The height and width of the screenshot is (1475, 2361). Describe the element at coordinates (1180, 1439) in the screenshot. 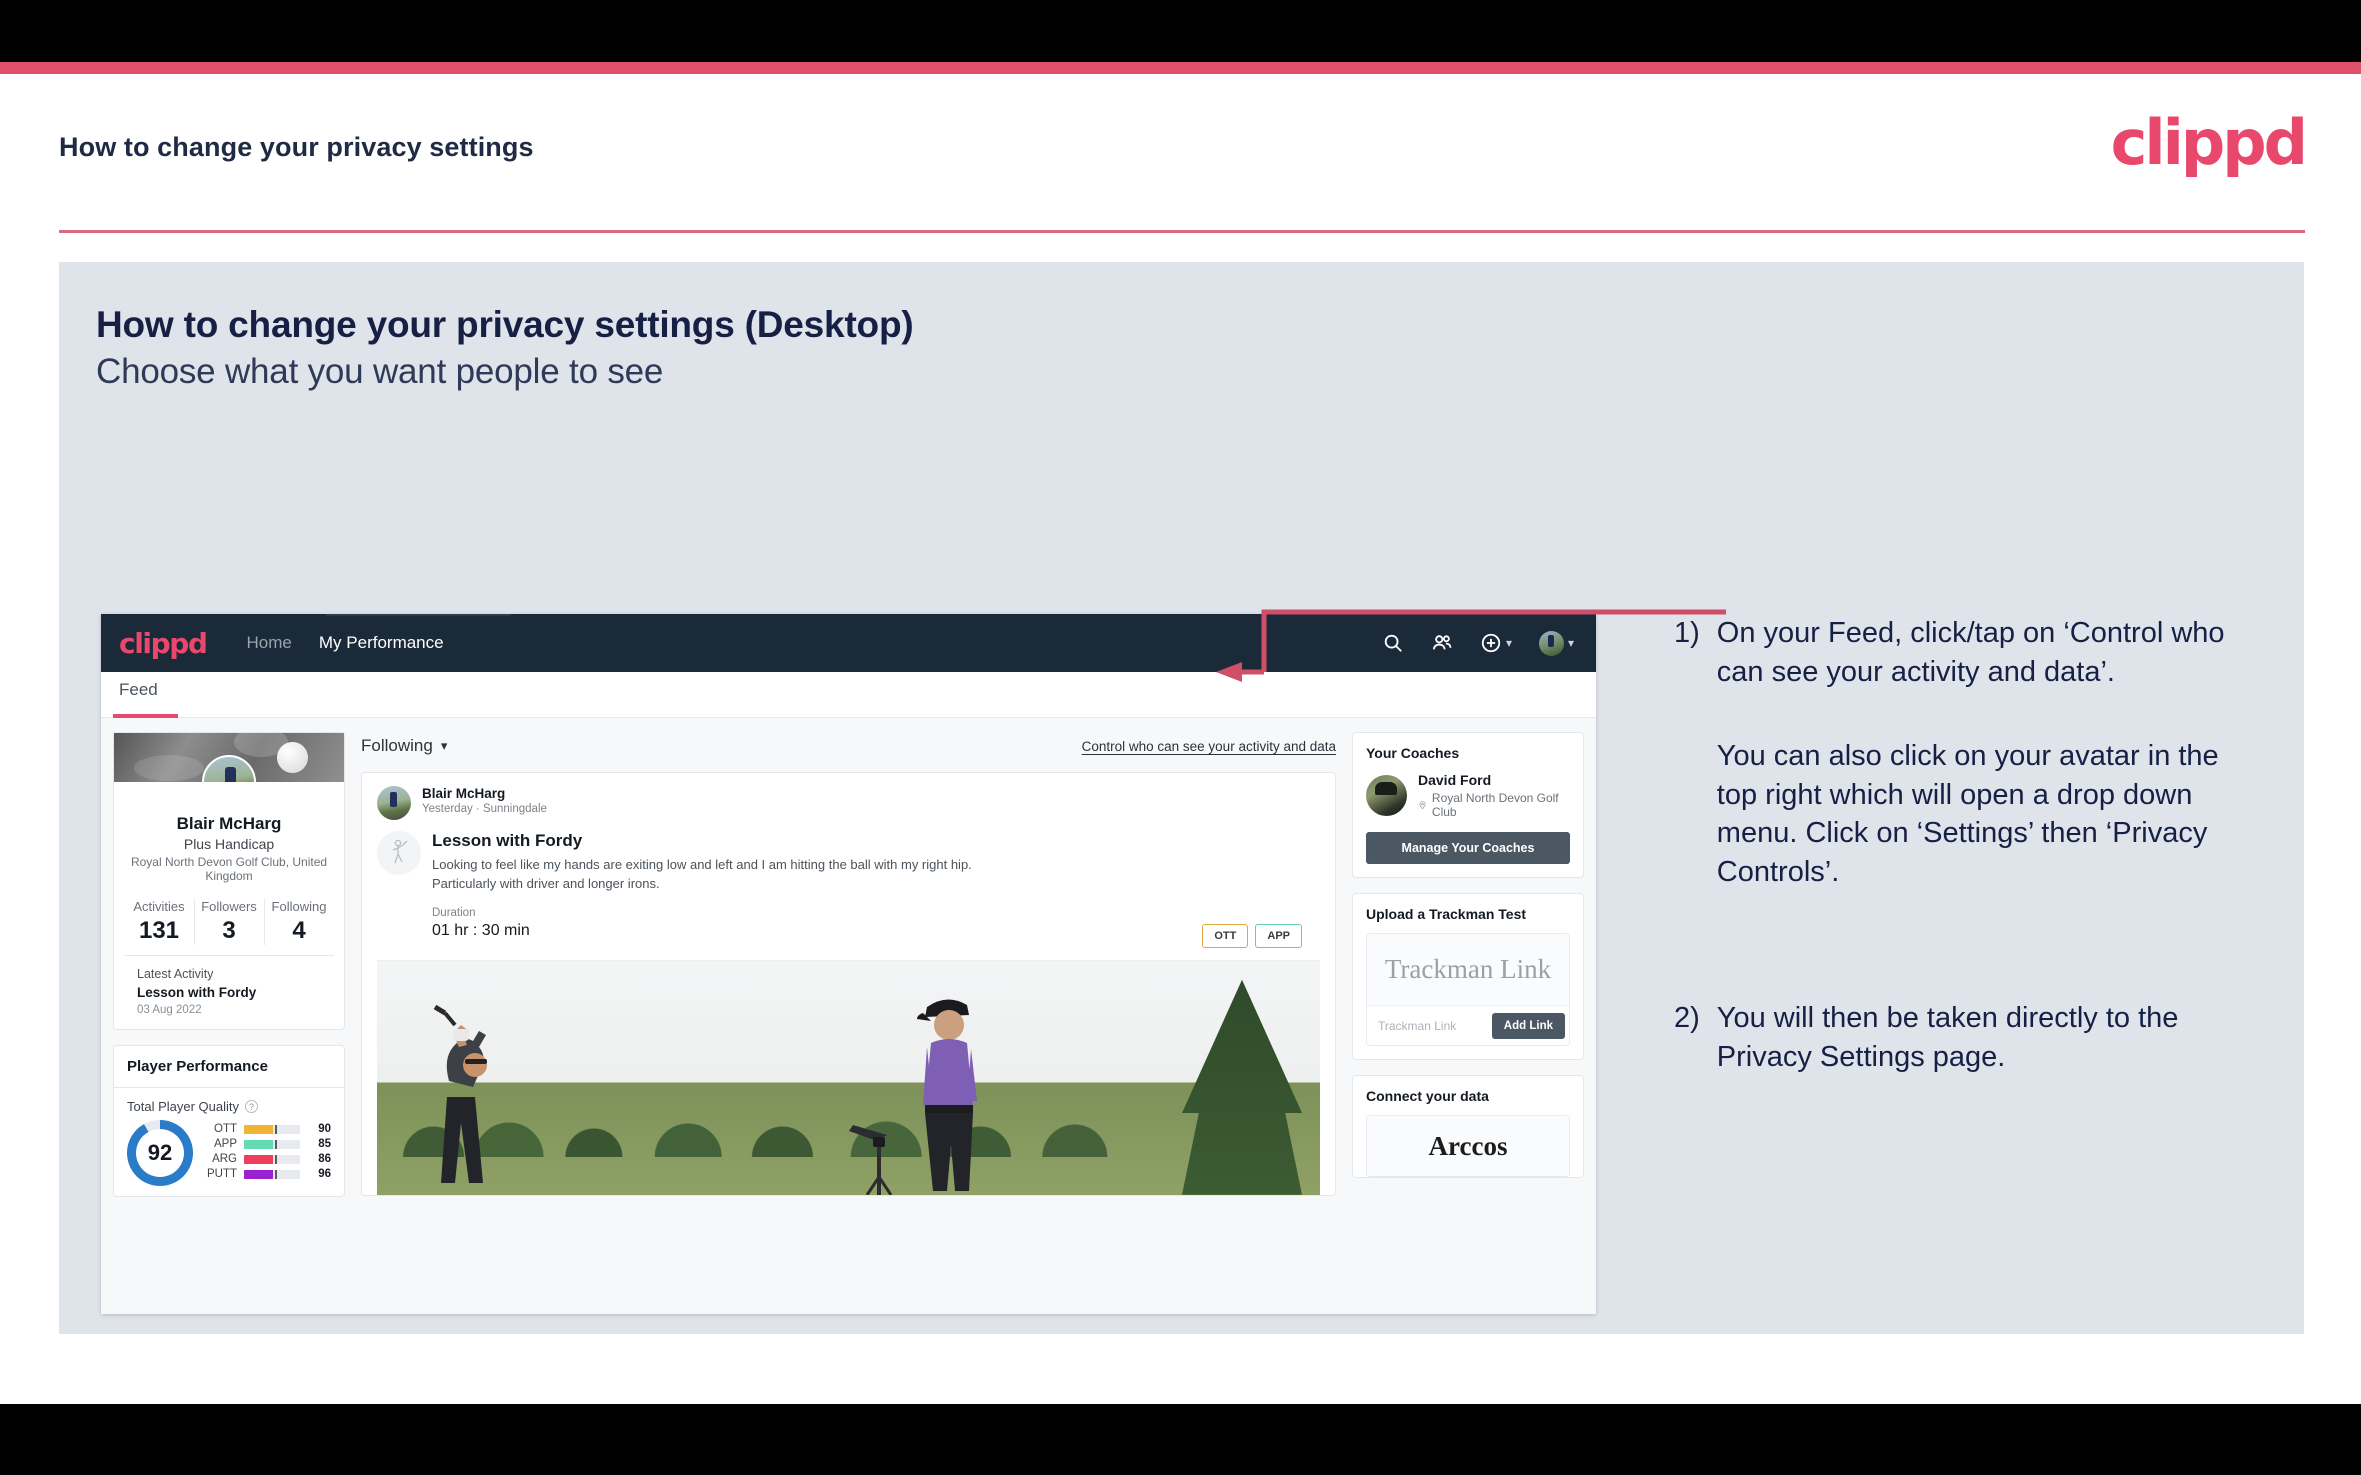

I see `bottom-black-band` at that location.